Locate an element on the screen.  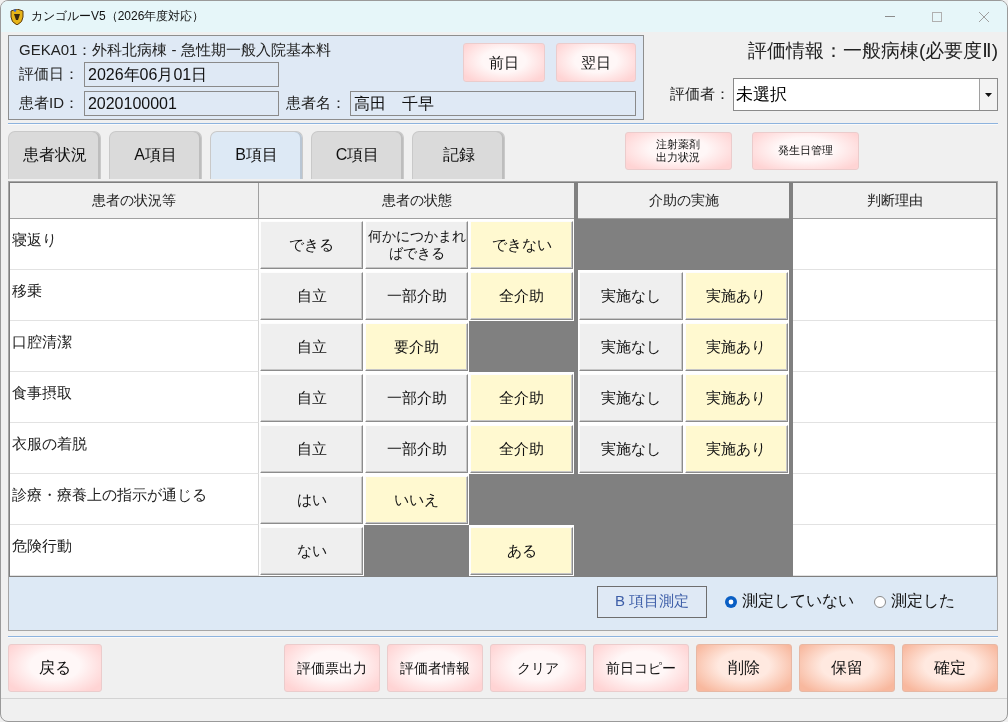
state-option-button: 要介助 is located at coordinates (416, 347).